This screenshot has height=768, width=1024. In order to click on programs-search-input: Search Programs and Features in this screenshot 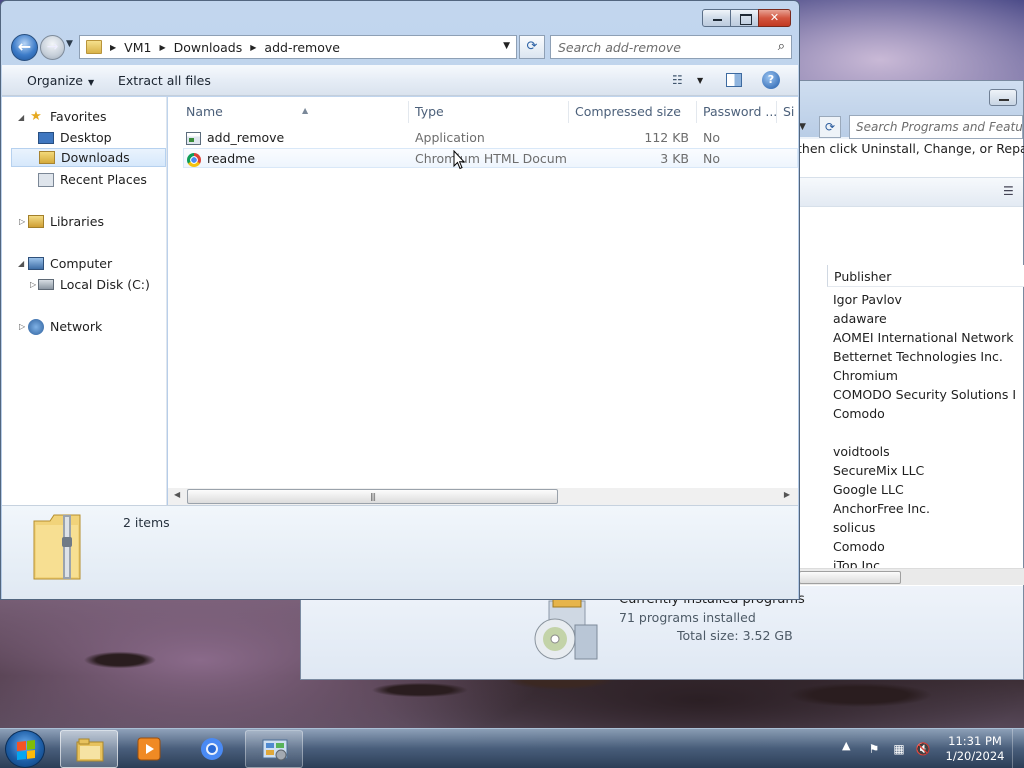, I will do `click(936, 127)`.